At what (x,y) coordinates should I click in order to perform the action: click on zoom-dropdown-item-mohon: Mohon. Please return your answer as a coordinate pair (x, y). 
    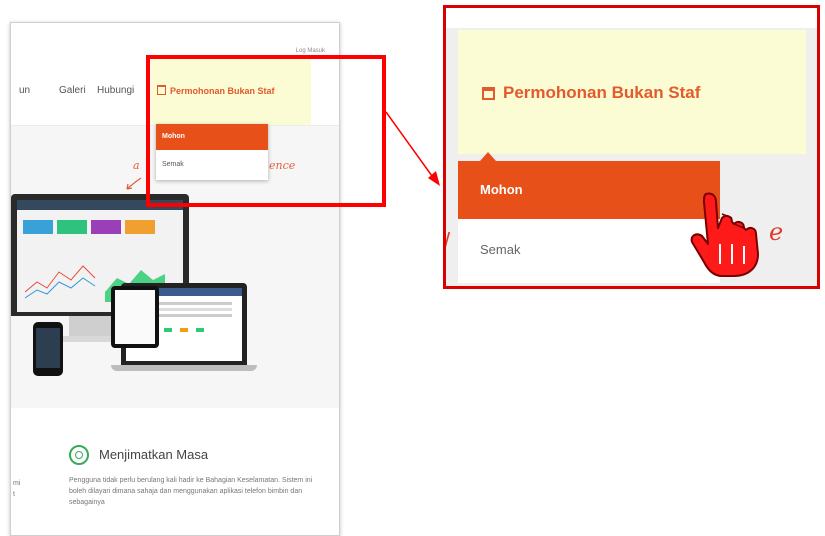
    Looking at the image, I should click on (589, 190).